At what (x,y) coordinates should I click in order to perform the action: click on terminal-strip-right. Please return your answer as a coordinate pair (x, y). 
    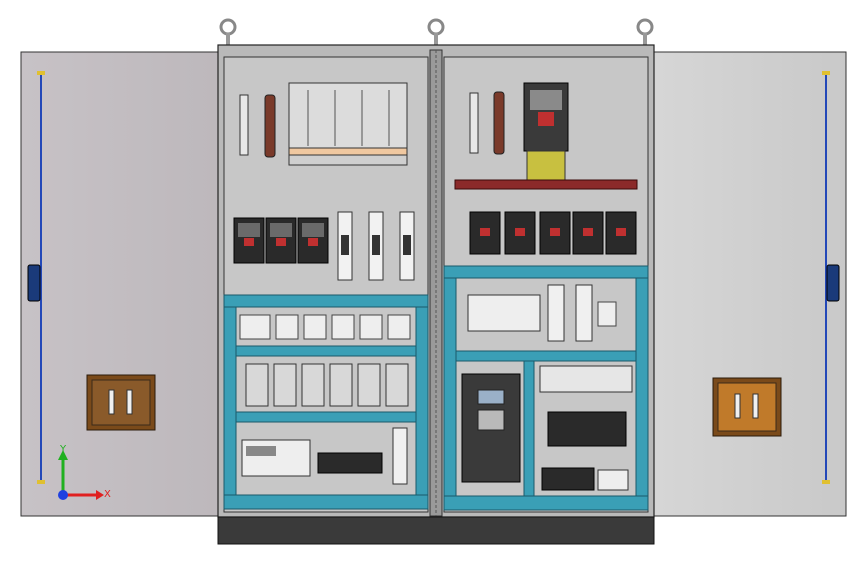
    Looking at the image, I should click on (474, 123).